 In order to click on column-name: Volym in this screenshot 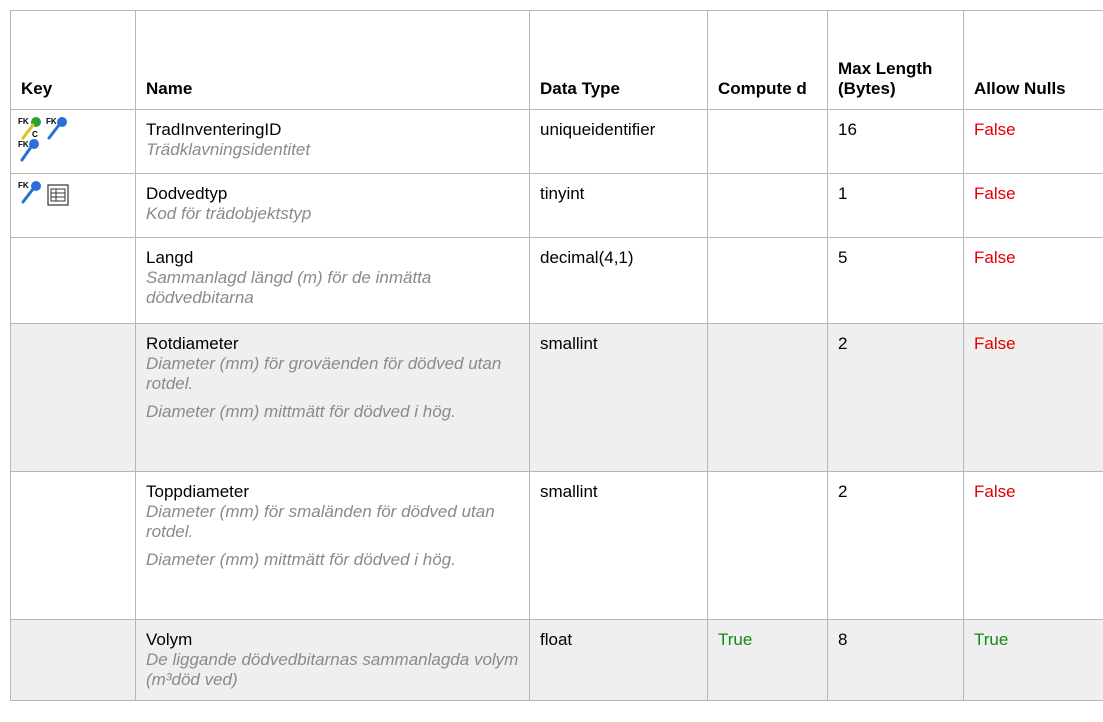, I will do `click(169, 639)`.